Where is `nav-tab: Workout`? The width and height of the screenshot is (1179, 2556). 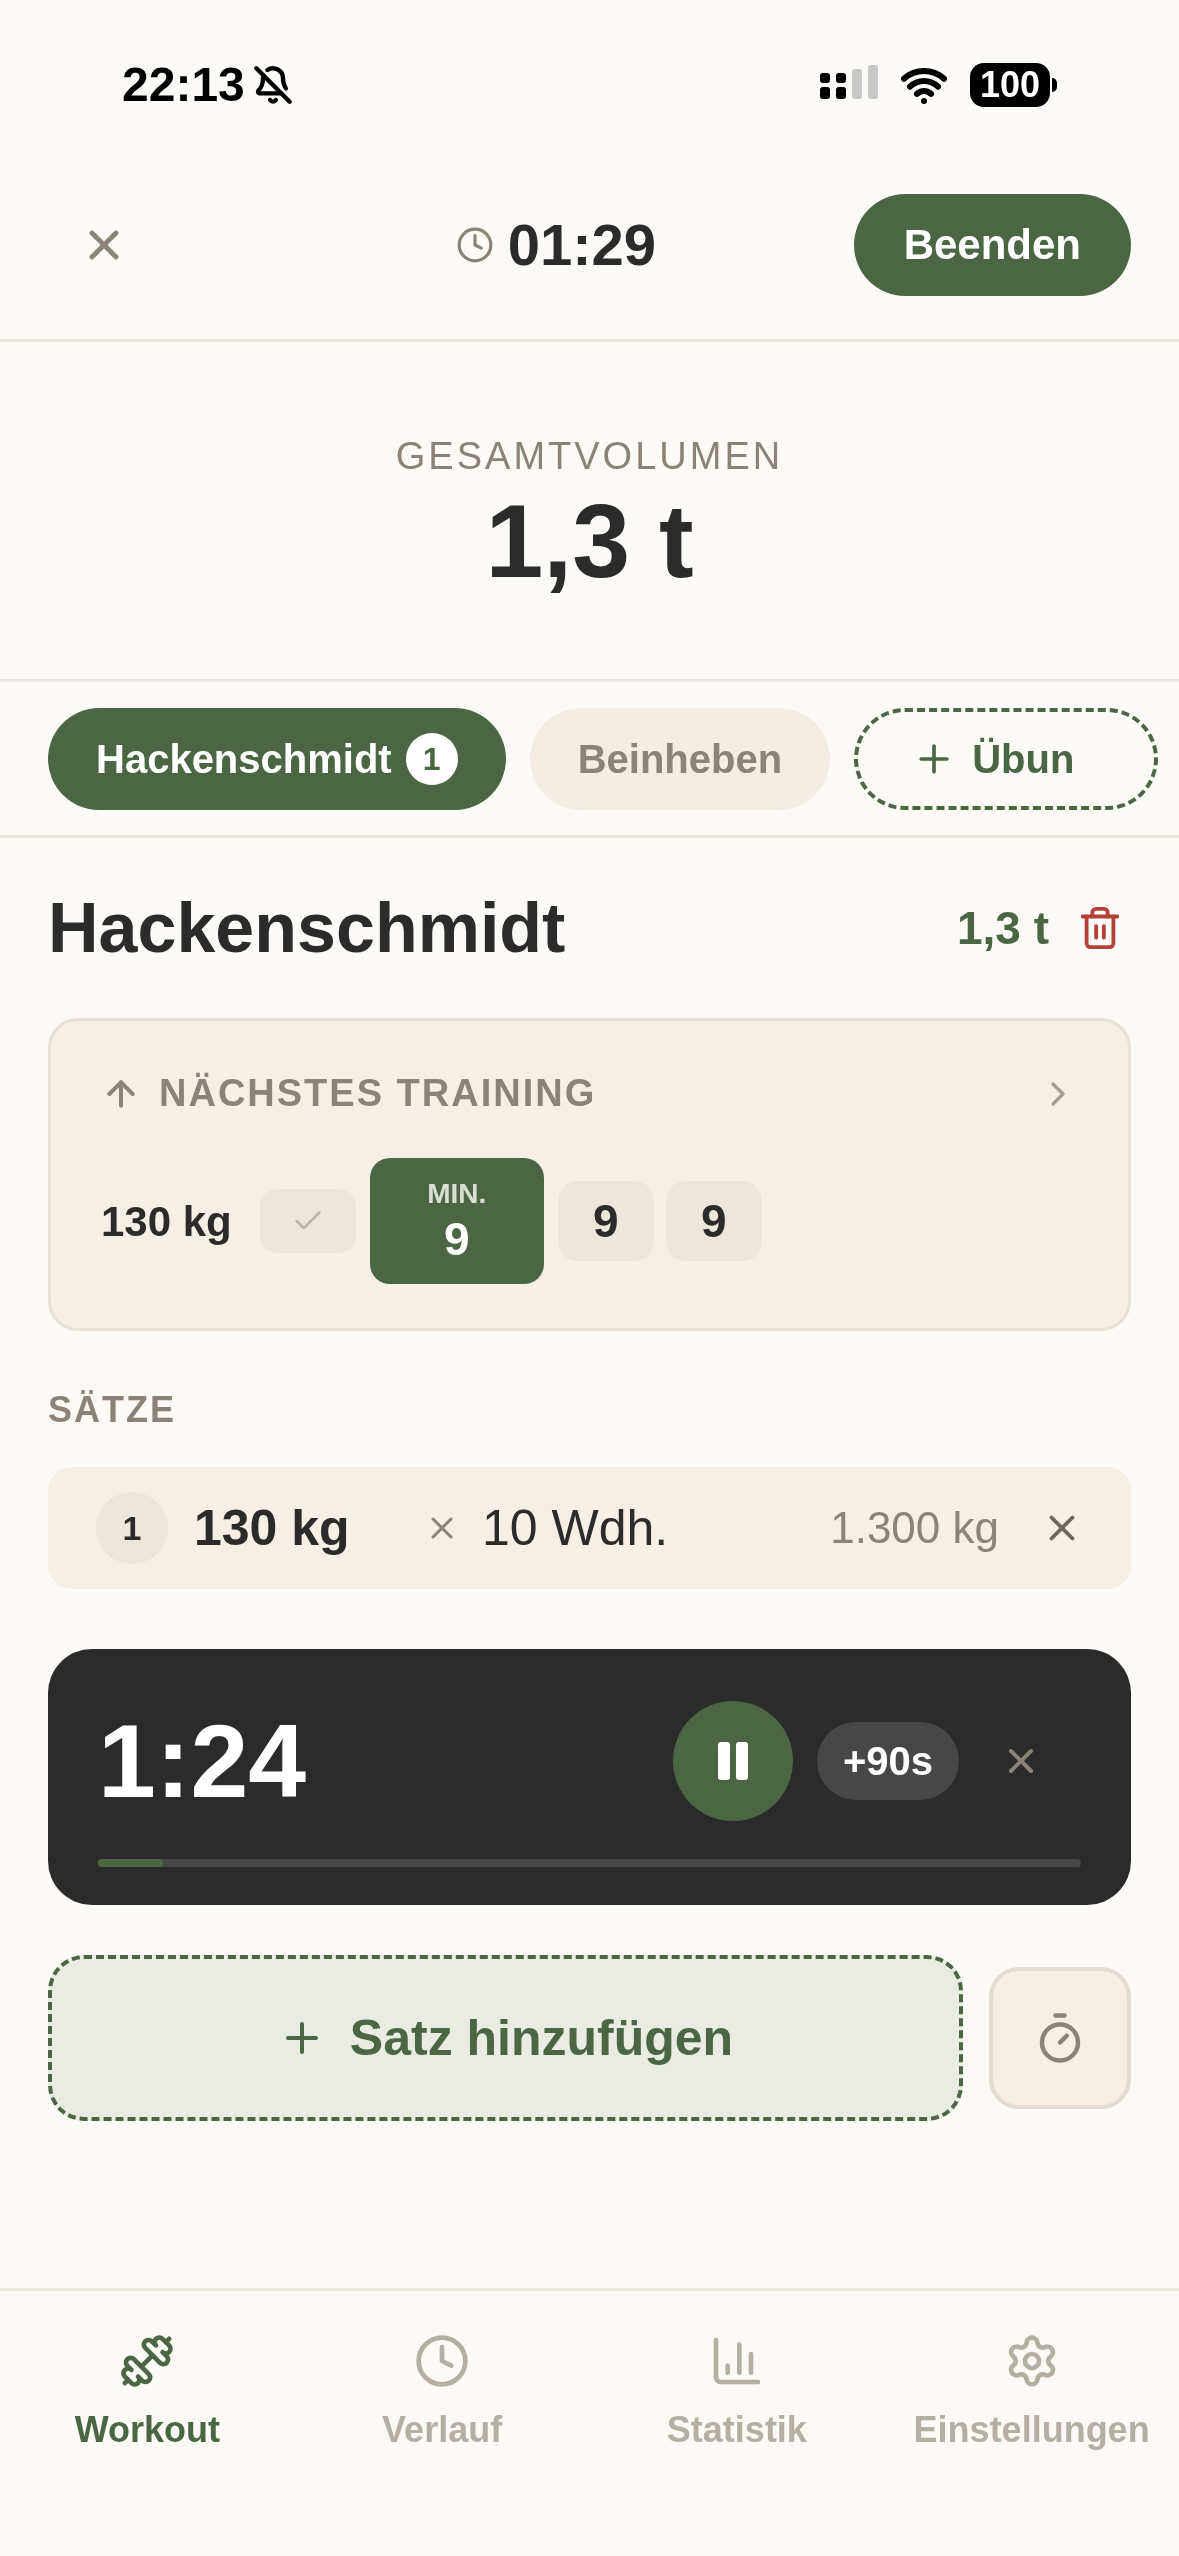 nav-tab: Workout is located at coordinates (147, 2395).